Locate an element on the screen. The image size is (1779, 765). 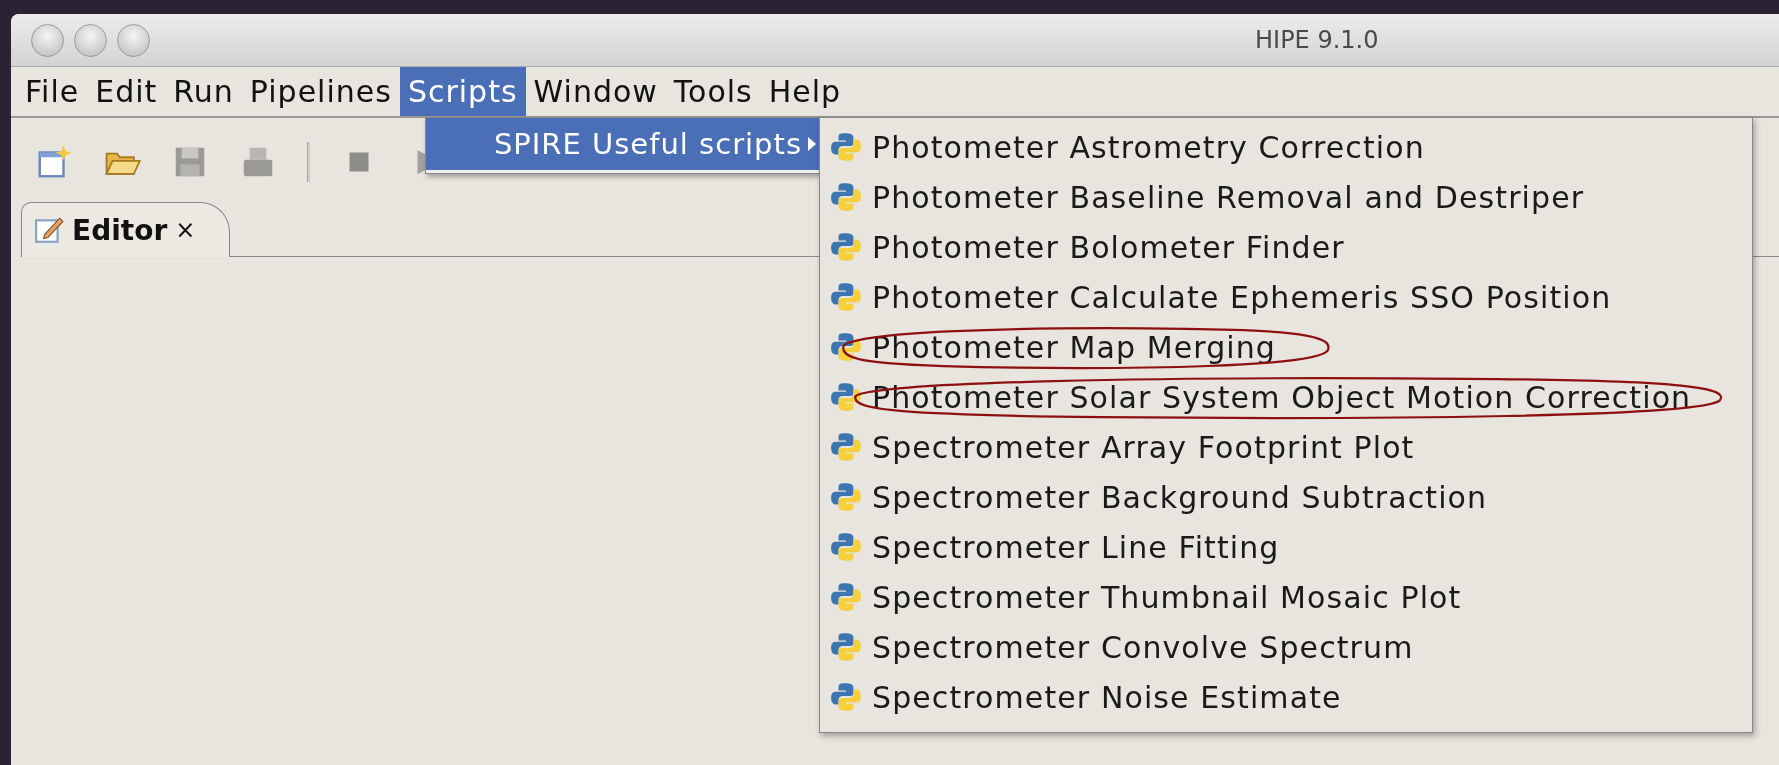
menu-item: Edit is located at coordinates (126, 91).